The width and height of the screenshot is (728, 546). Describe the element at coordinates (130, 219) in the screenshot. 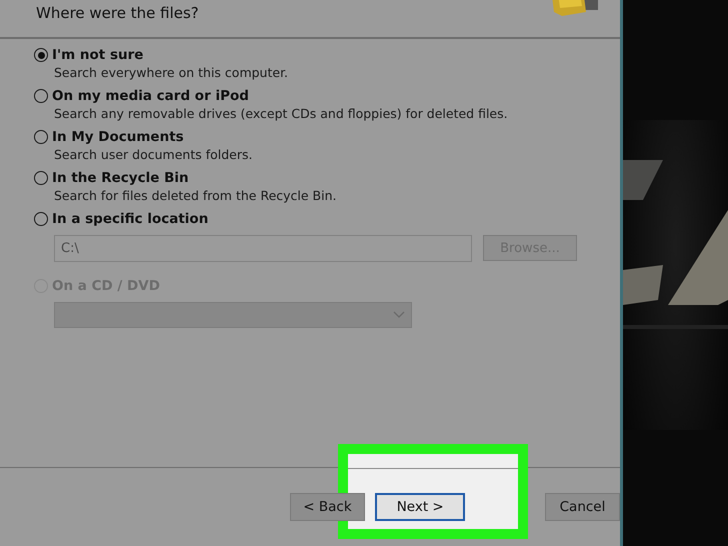

I see `option-label: In a specific location` at that location.